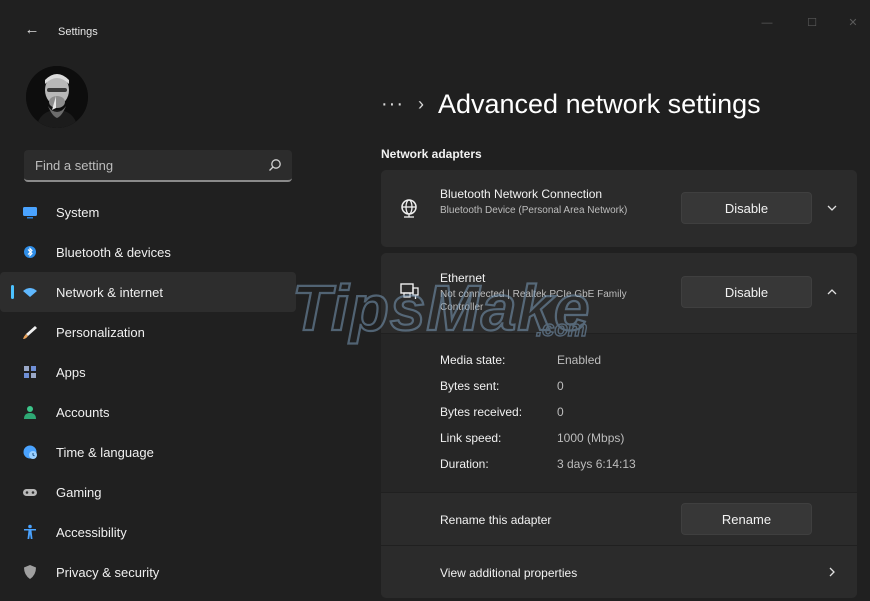  Describe the element at coordinates (496, 520) in the screenshot. I see `rename-label: Rename this adapter` at that location.